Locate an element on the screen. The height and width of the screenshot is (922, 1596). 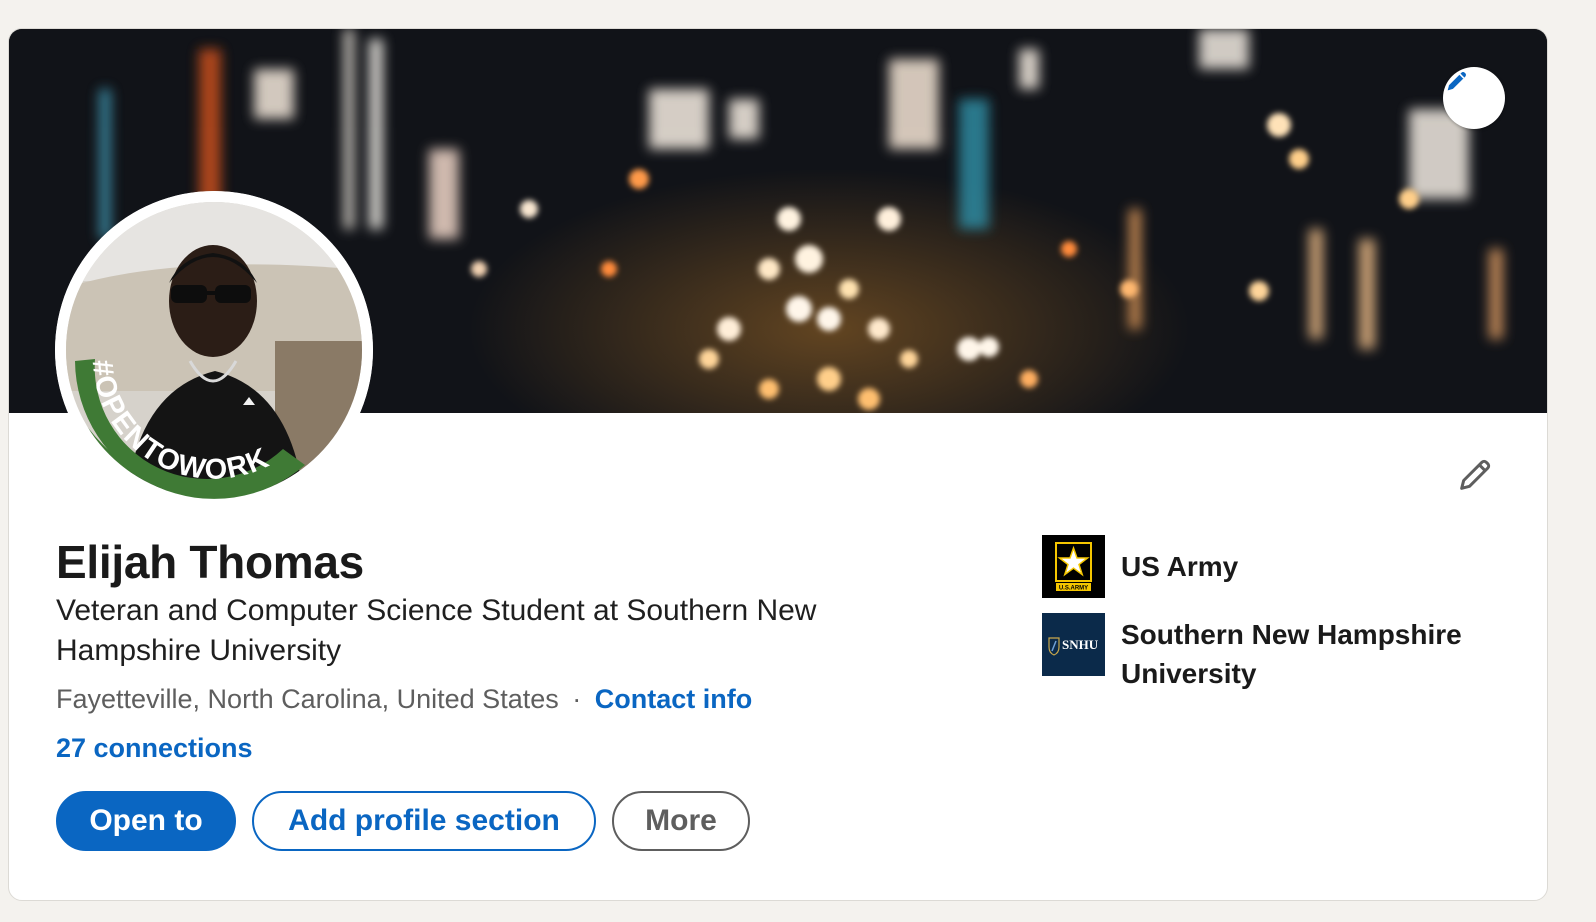
profile-photo-image: #OPENTOWORK is located at coordinates (214, 350).